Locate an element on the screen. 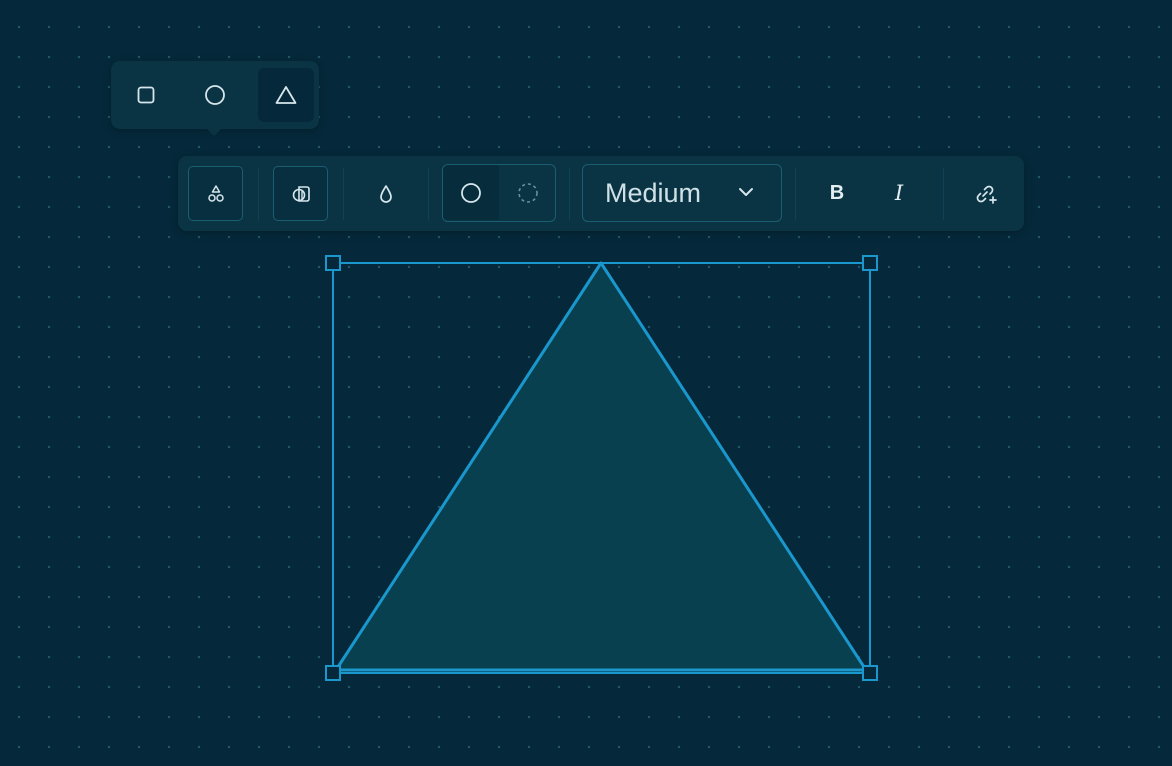 The width and height of the screenshot is (1172, 766). square-icon is located at coordinates (146, 95).